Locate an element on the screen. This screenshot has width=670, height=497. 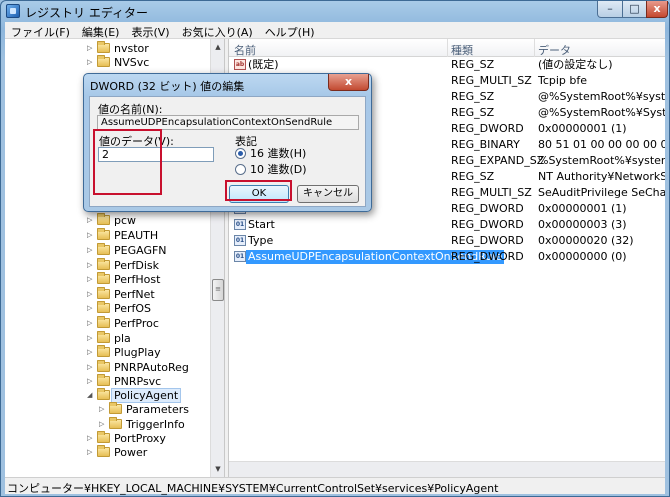
tree-node-label: NVSvc is located at coordinates (132, 62).